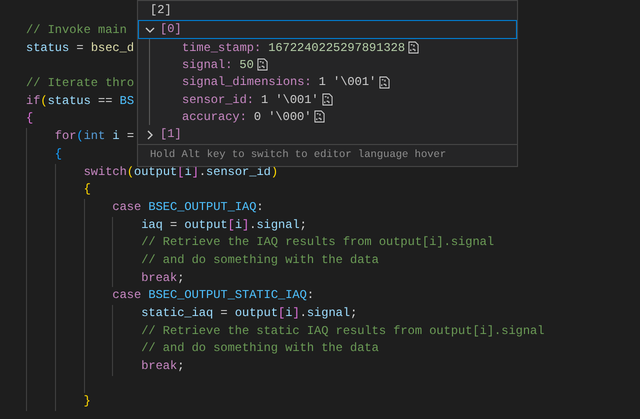 The height and width of the screenshot is (419, 640). I want to click on array-length: [2], so click(161, 10).